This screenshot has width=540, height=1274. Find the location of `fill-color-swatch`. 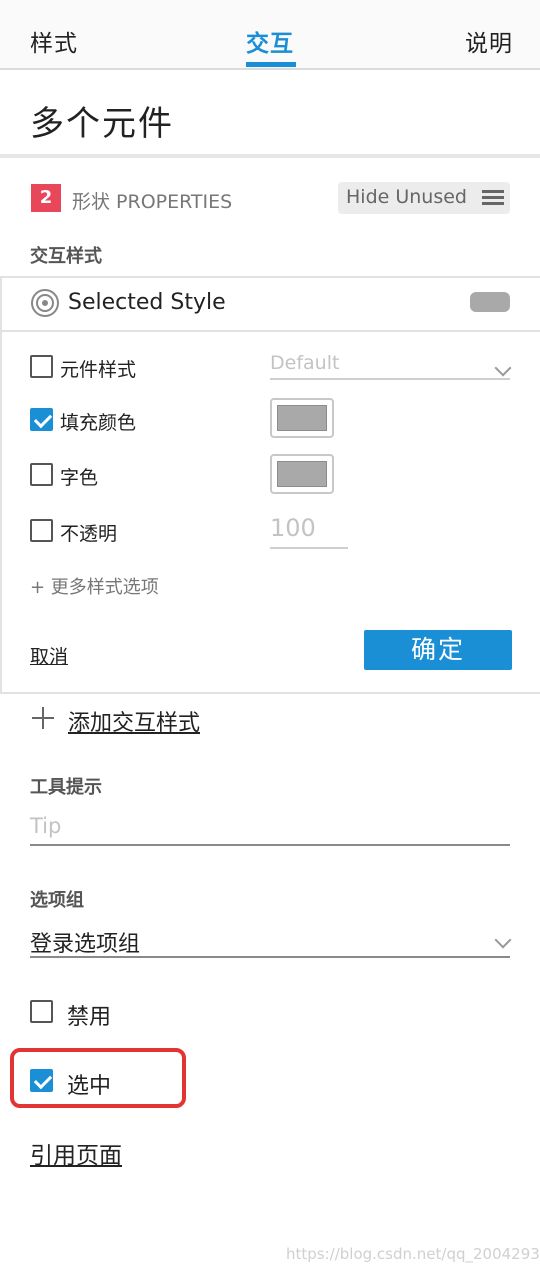

fill-color-swatch is located at coordinates (302, 418).